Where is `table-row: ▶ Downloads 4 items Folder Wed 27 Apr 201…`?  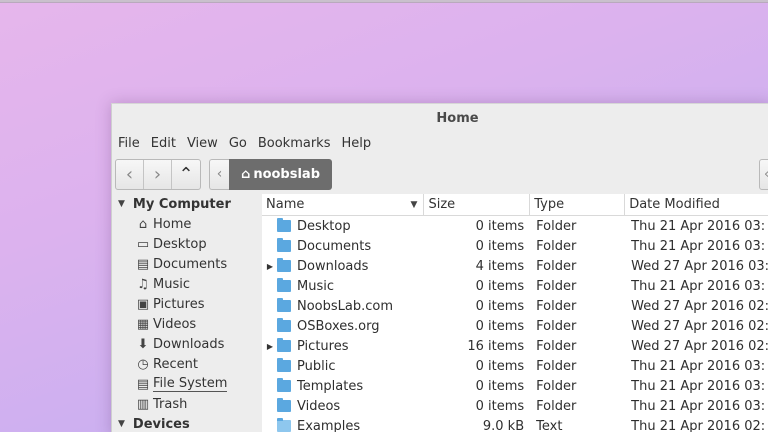
table-row: ▶ Downloads 4 items Folder Wed 27 Apr 201… is located at coordinates (515, 266).